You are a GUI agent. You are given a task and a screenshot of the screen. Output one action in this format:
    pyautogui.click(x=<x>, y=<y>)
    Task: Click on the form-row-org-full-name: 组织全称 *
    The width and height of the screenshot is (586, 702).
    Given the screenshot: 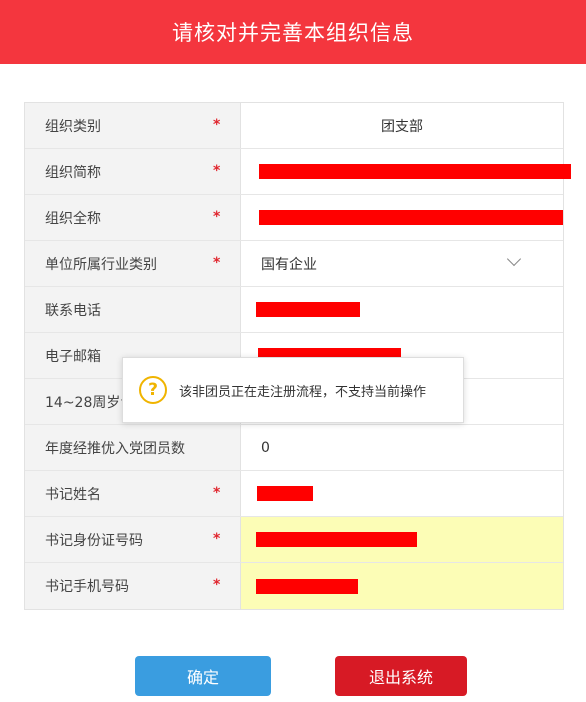 What is the action you would take?
    pyautogui.click(x=294, y=218)
    